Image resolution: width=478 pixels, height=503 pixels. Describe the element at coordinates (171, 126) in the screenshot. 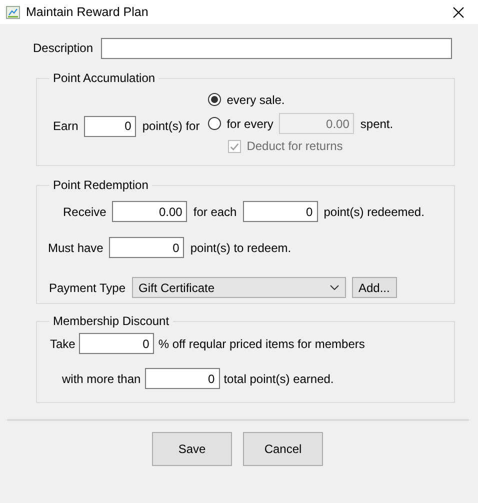

I see `field-label: point(s) for` at that location.